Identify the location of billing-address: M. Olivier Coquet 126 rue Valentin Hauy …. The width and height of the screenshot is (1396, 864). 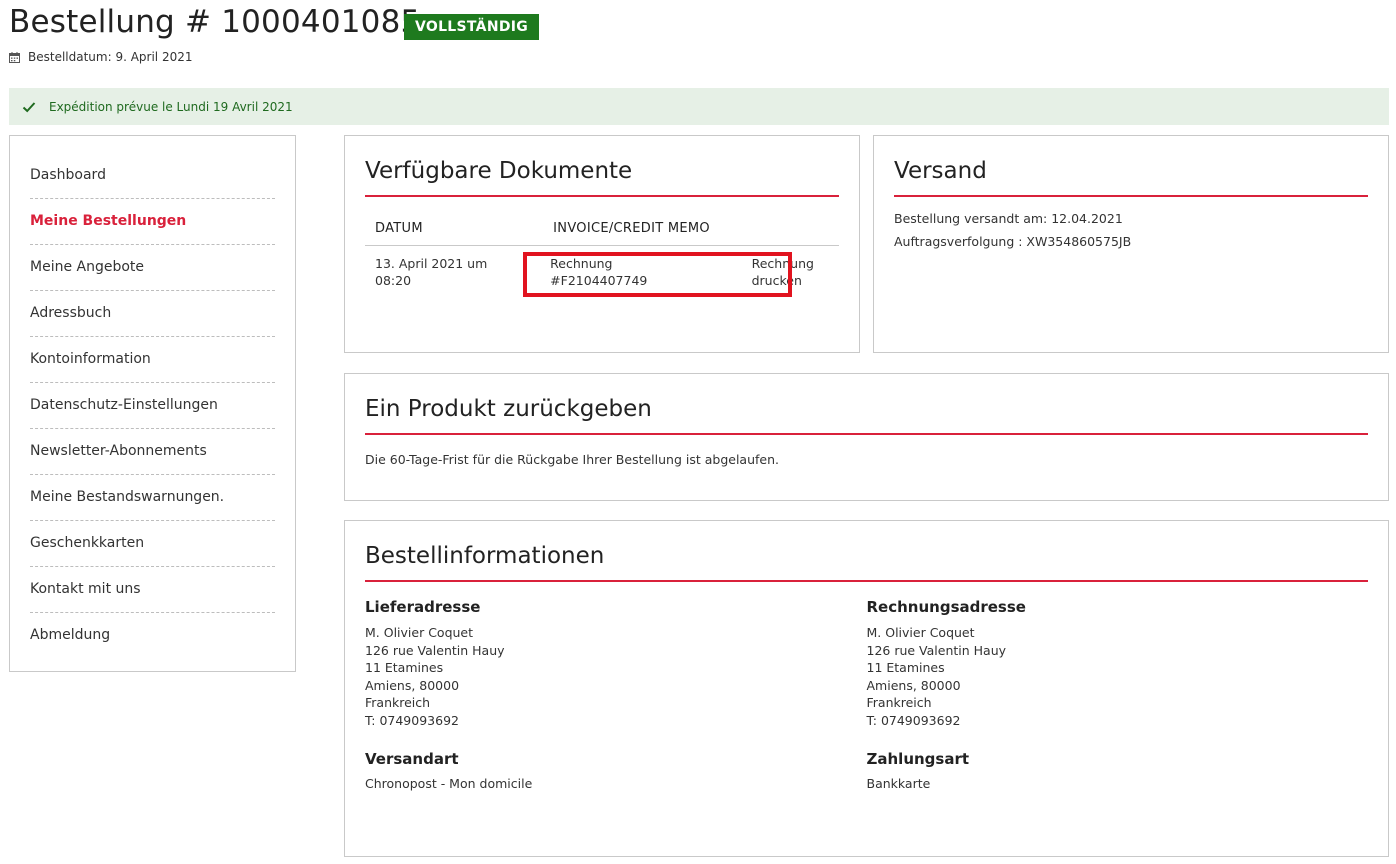
(1118, 677).